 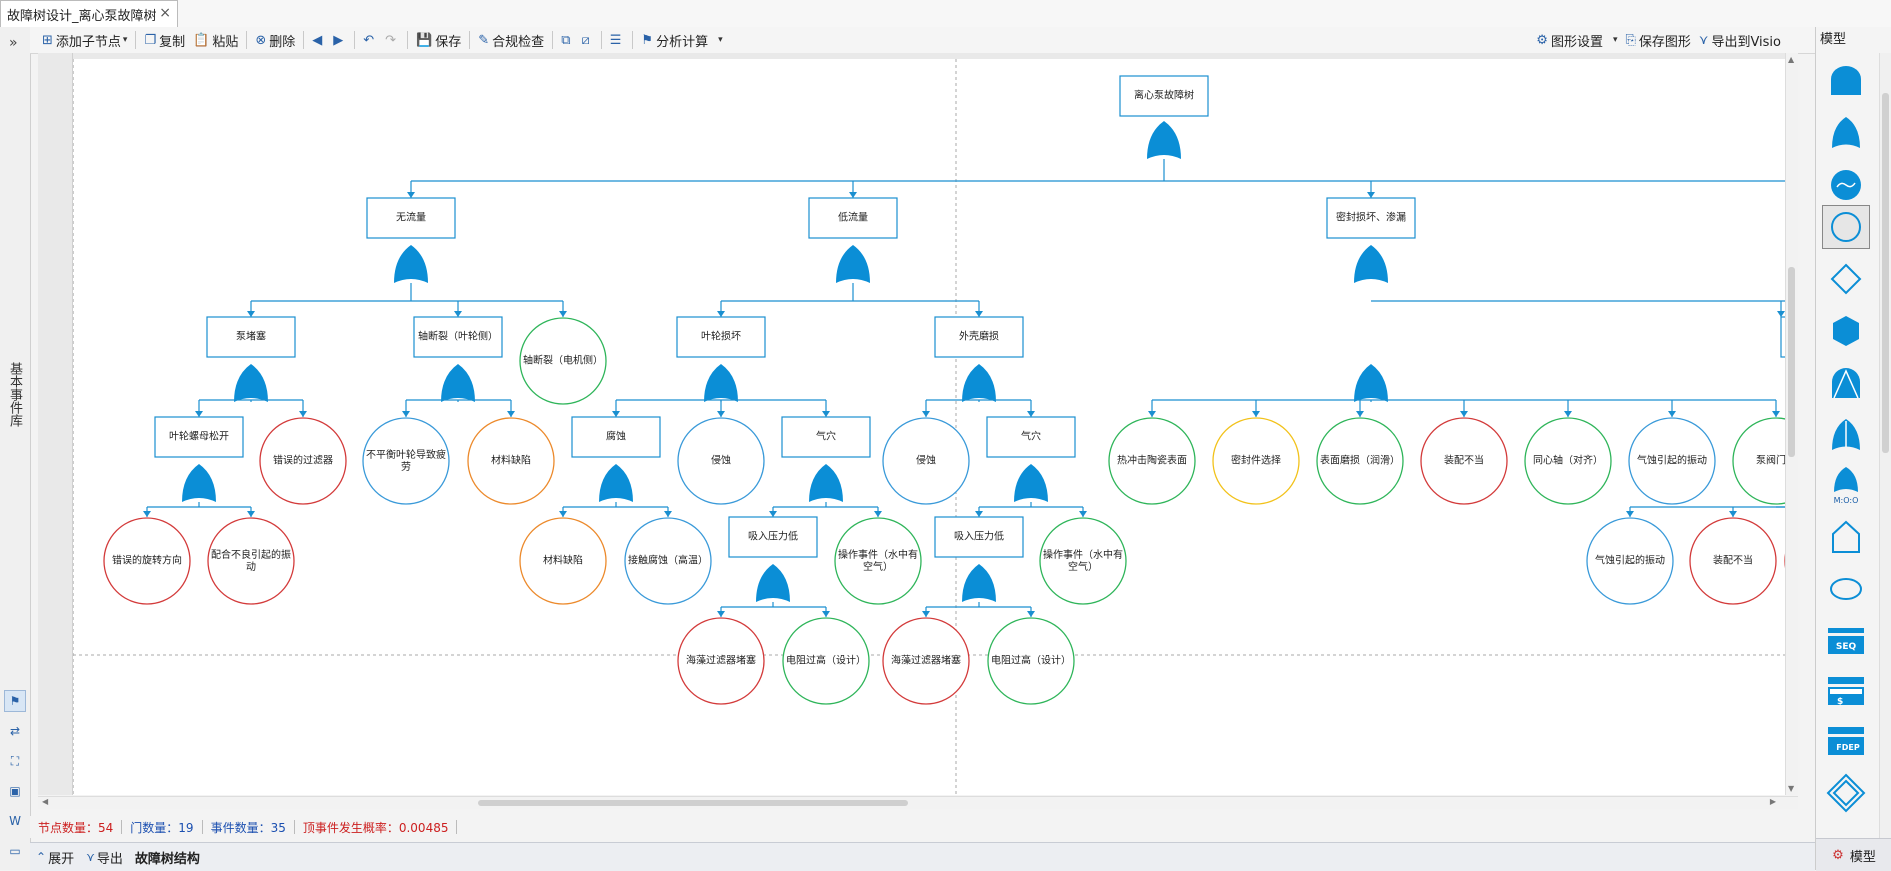 I want to click on save-button: 💾 保存, so click(x=438, y=40).